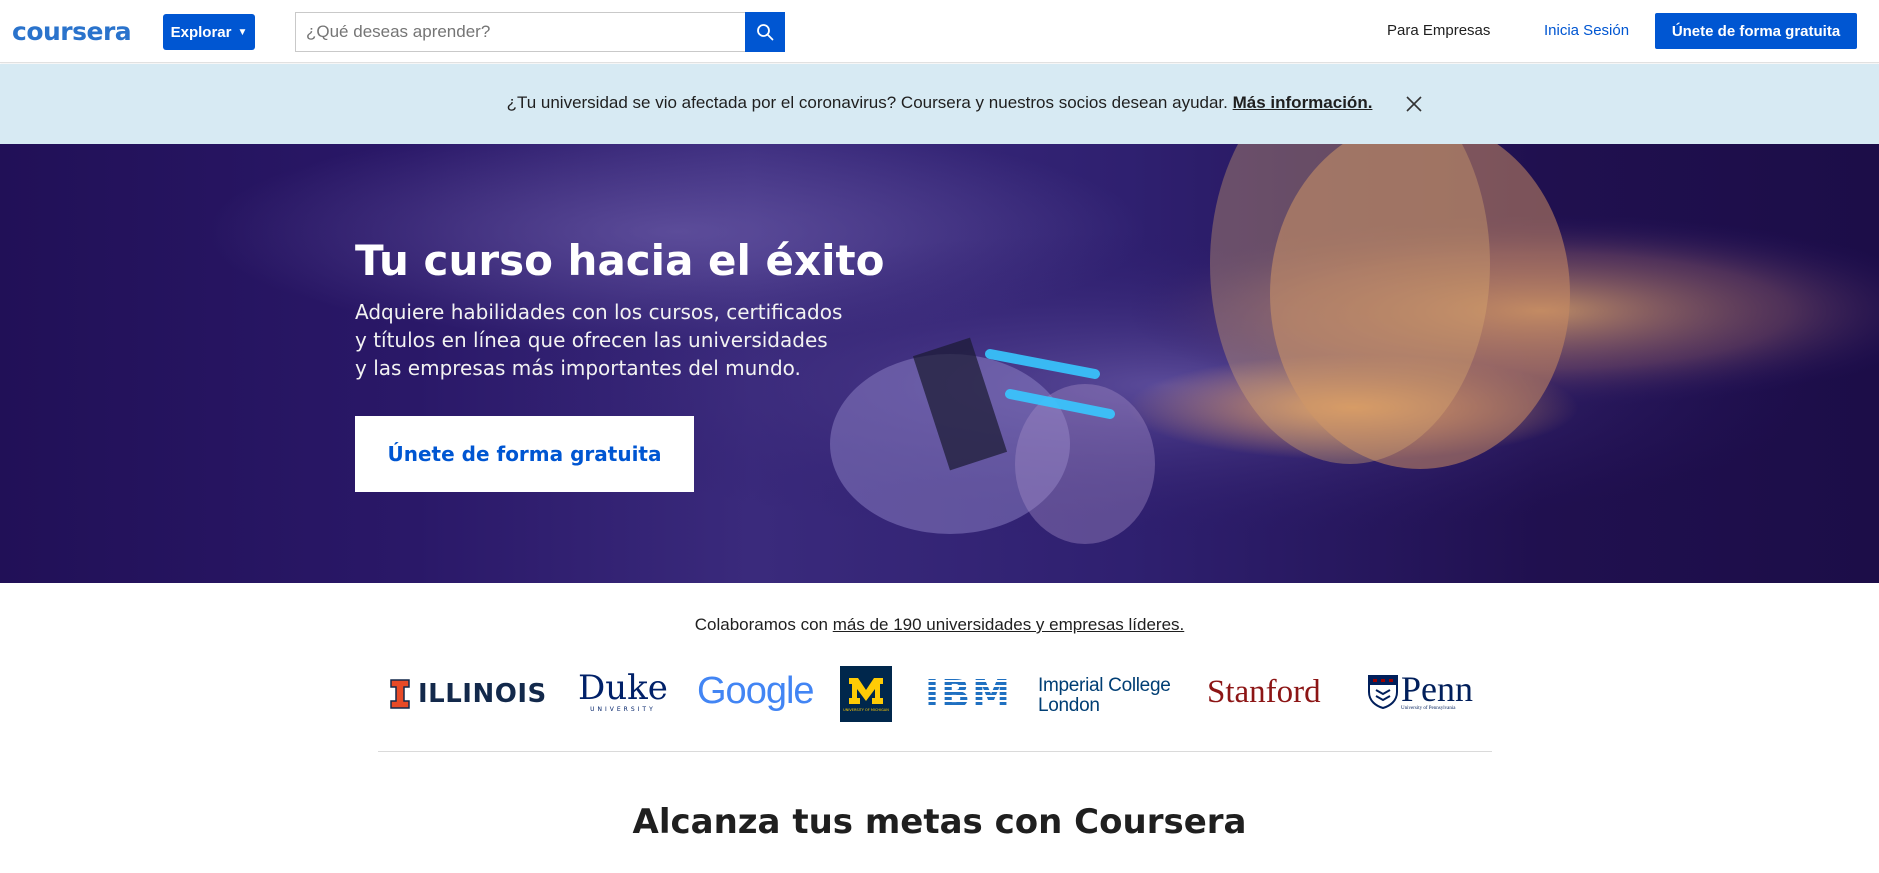 This screenshot has width=1879, height=873. What do you see at coordinates (520, 32) in the screenshot?
I see `search-input` at bounding box center [520, 32].